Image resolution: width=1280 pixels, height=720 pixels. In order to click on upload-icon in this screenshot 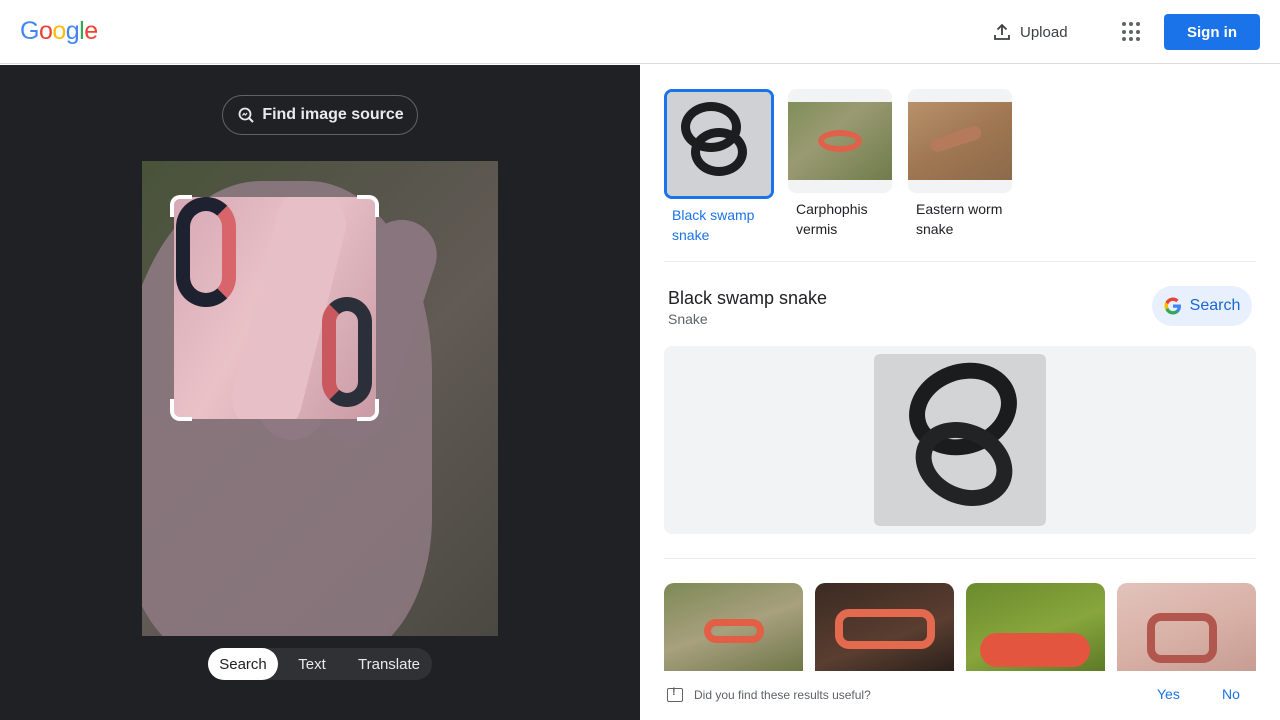, I will do `click(1002, 31)`.